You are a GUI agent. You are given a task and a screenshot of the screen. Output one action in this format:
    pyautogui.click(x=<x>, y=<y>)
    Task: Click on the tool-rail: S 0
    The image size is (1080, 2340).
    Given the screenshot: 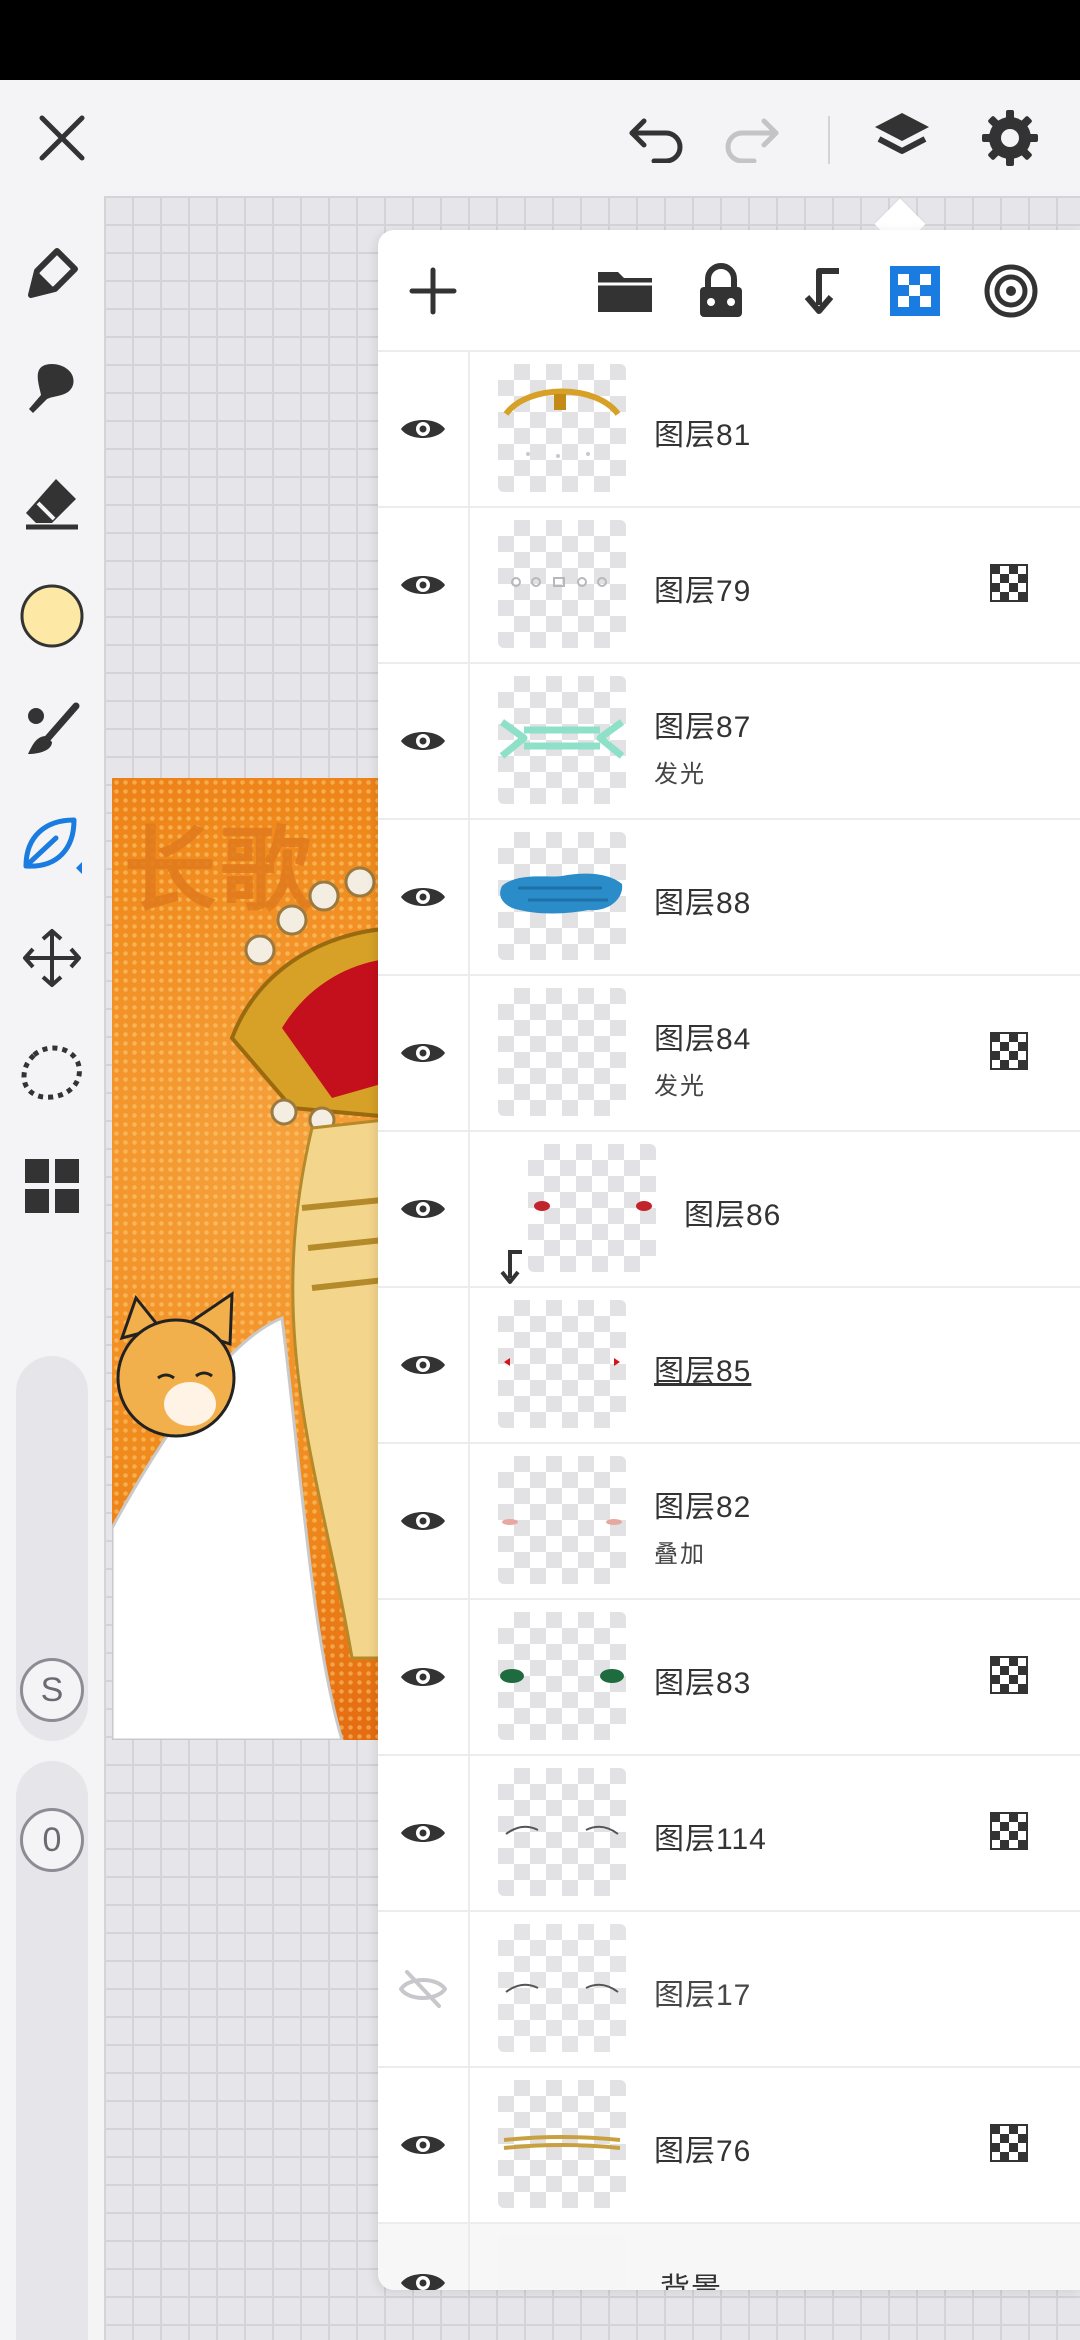 What is the action you would take?
    pyautogui.click(x=52, y=1268)
    